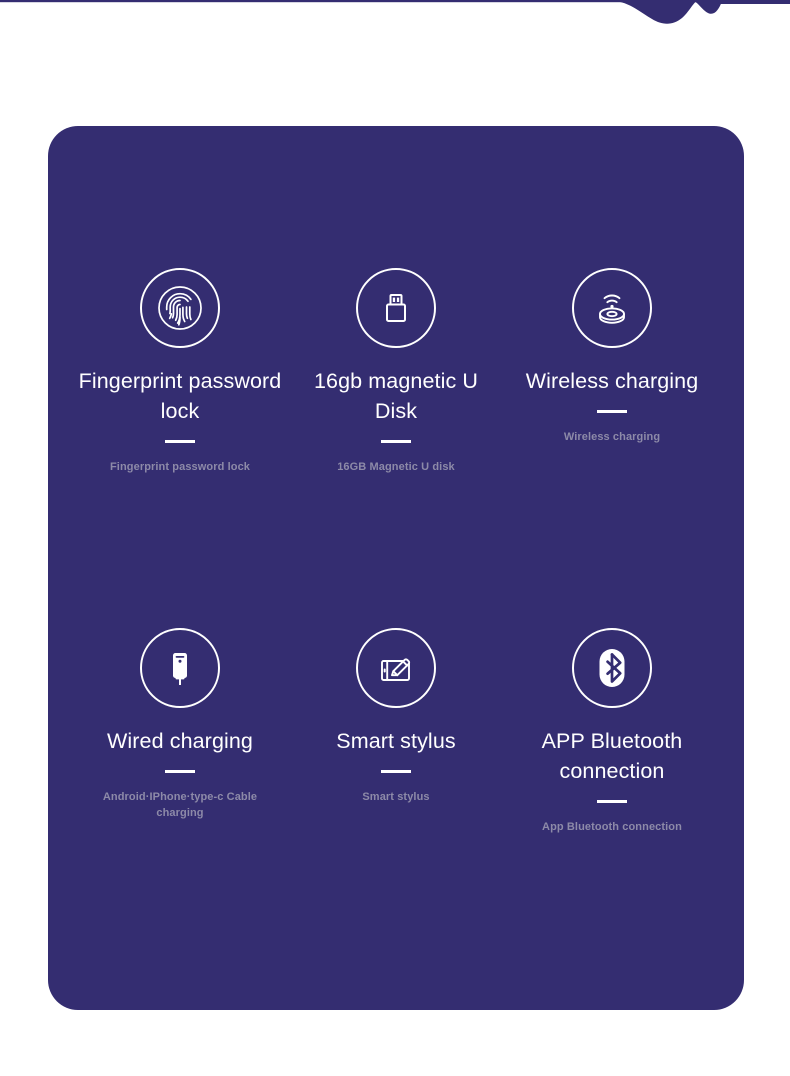  What do you see at coordinates (612, 308) in the screenshot?
I see `wireless-charging-pad-icon` at bounding box center [612, 308].